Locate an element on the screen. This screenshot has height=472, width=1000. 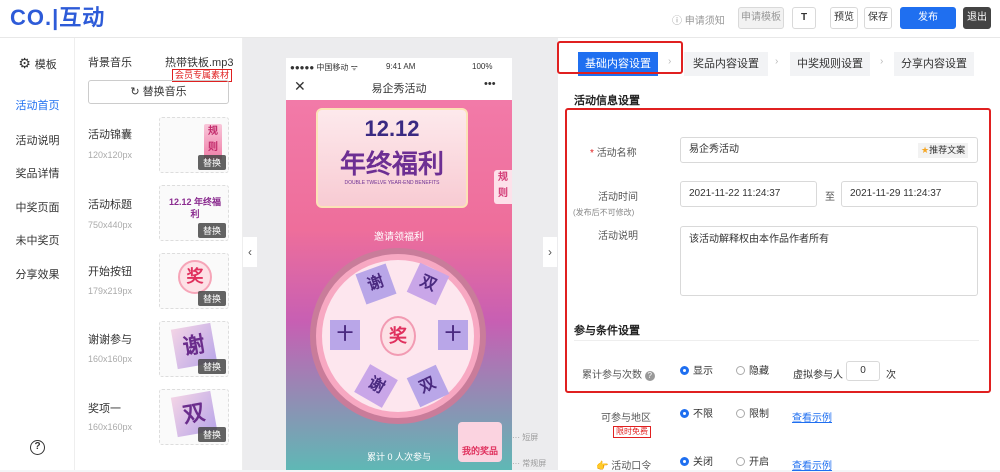
bgm-label: 背景音乐 is located at coordinates (110, 63).